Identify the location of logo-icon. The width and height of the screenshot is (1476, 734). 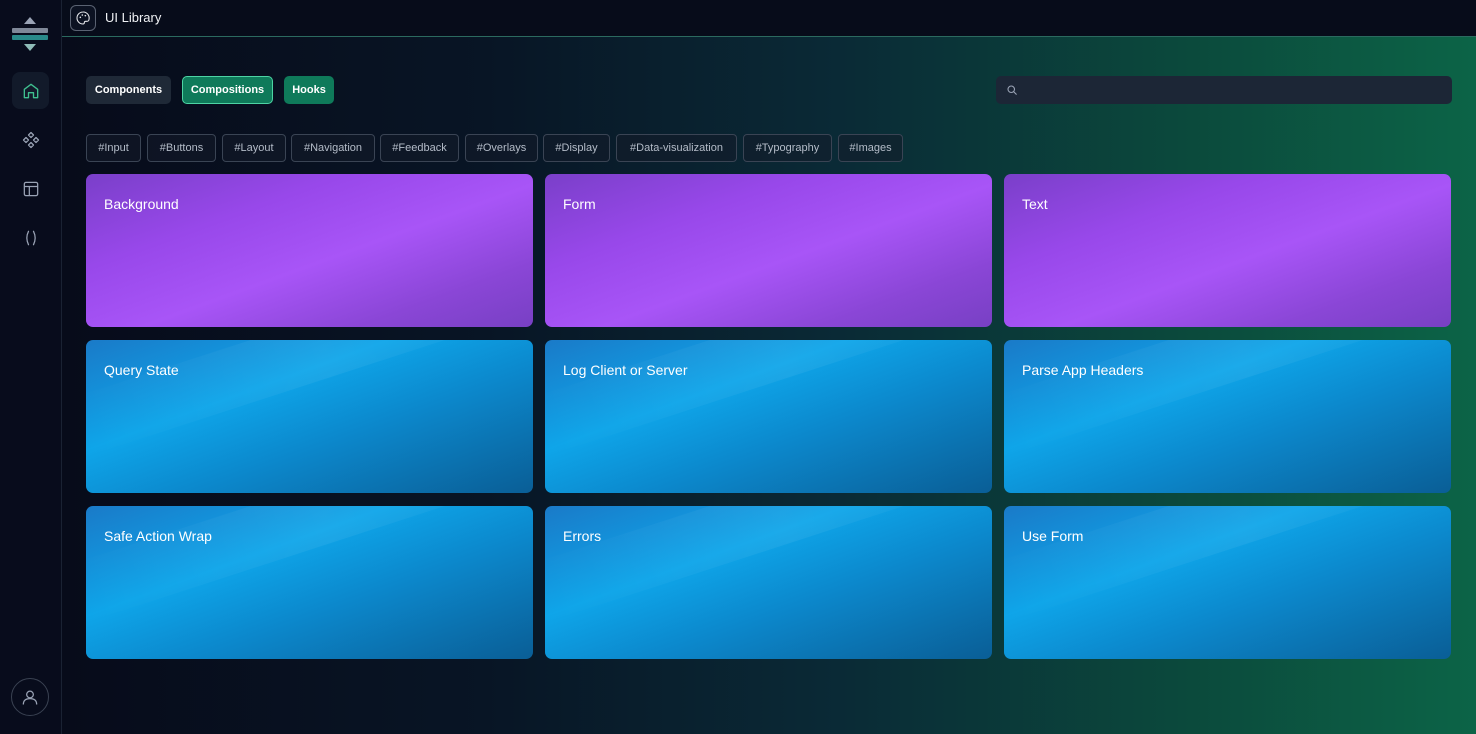
(30, 35).